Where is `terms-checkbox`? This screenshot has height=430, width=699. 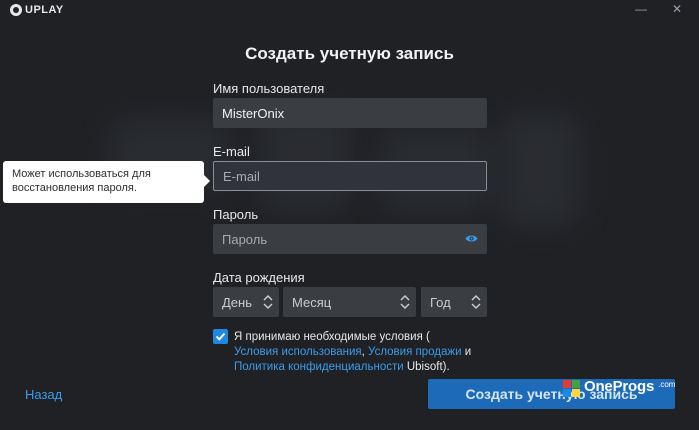 terms-checkbox is located at coordinates (220, 336).